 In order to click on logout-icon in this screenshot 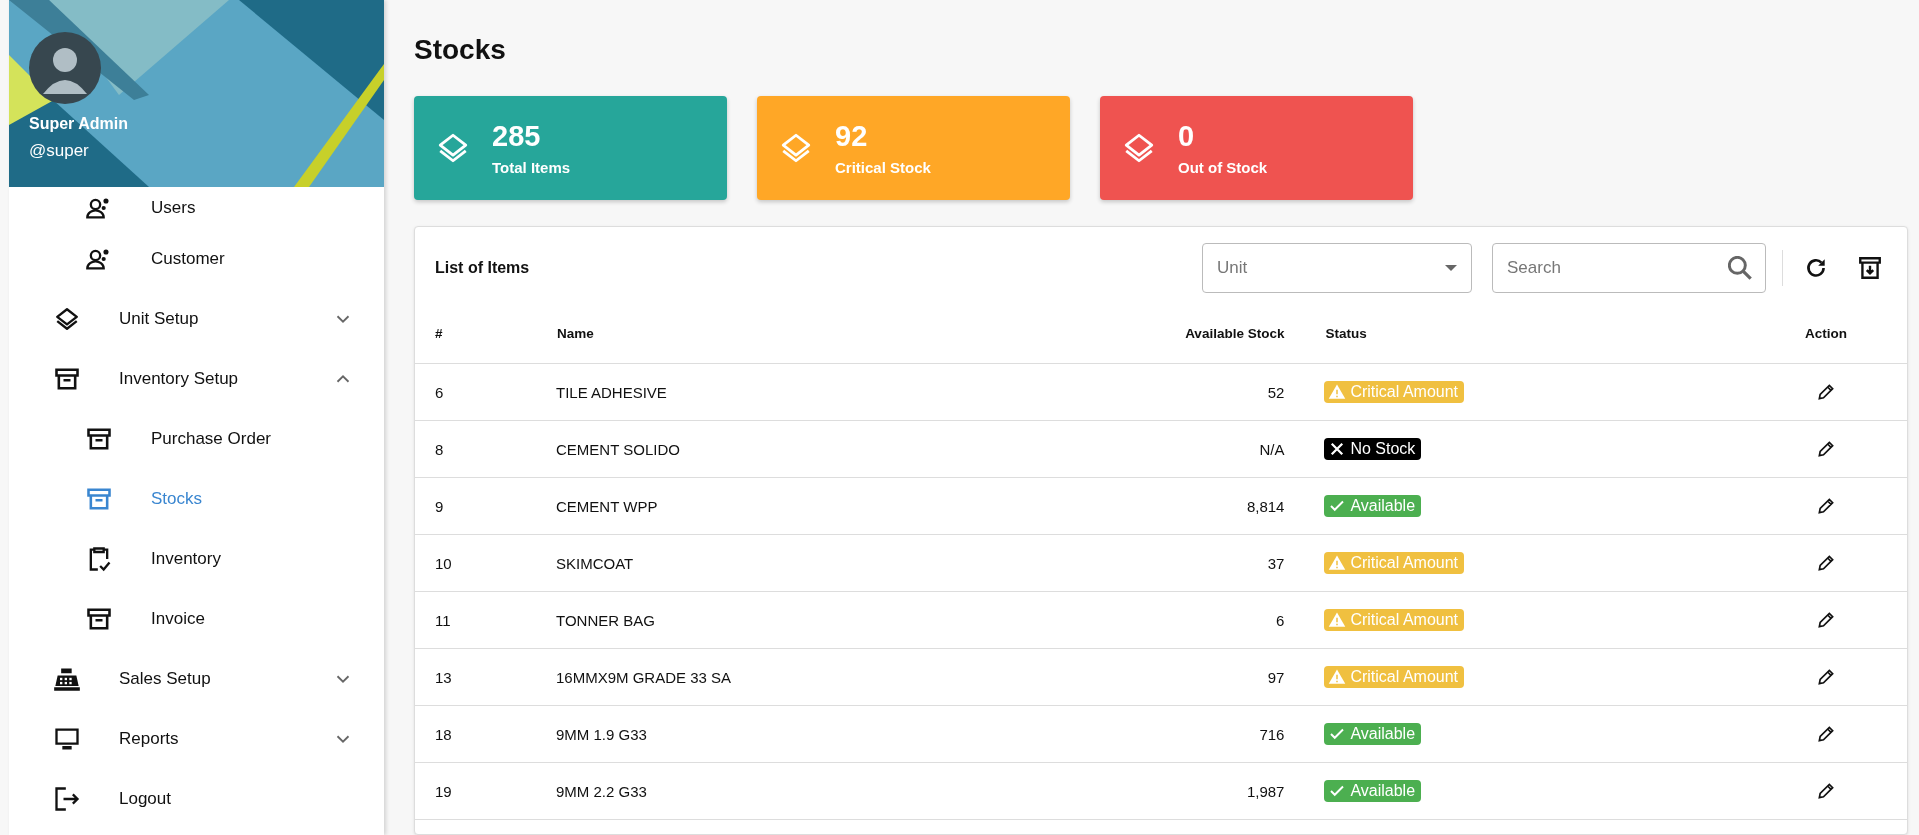, I will do `click(67, 799)`.